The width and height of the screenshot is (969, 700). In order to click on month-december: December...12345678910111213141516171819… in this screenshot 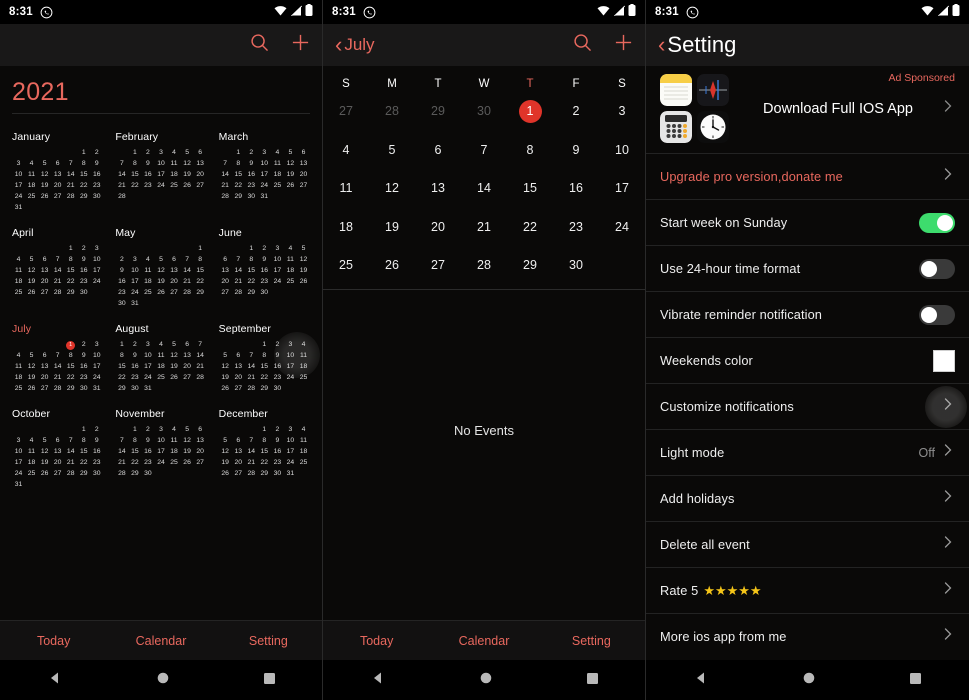, I will do `click(264, 447)`.